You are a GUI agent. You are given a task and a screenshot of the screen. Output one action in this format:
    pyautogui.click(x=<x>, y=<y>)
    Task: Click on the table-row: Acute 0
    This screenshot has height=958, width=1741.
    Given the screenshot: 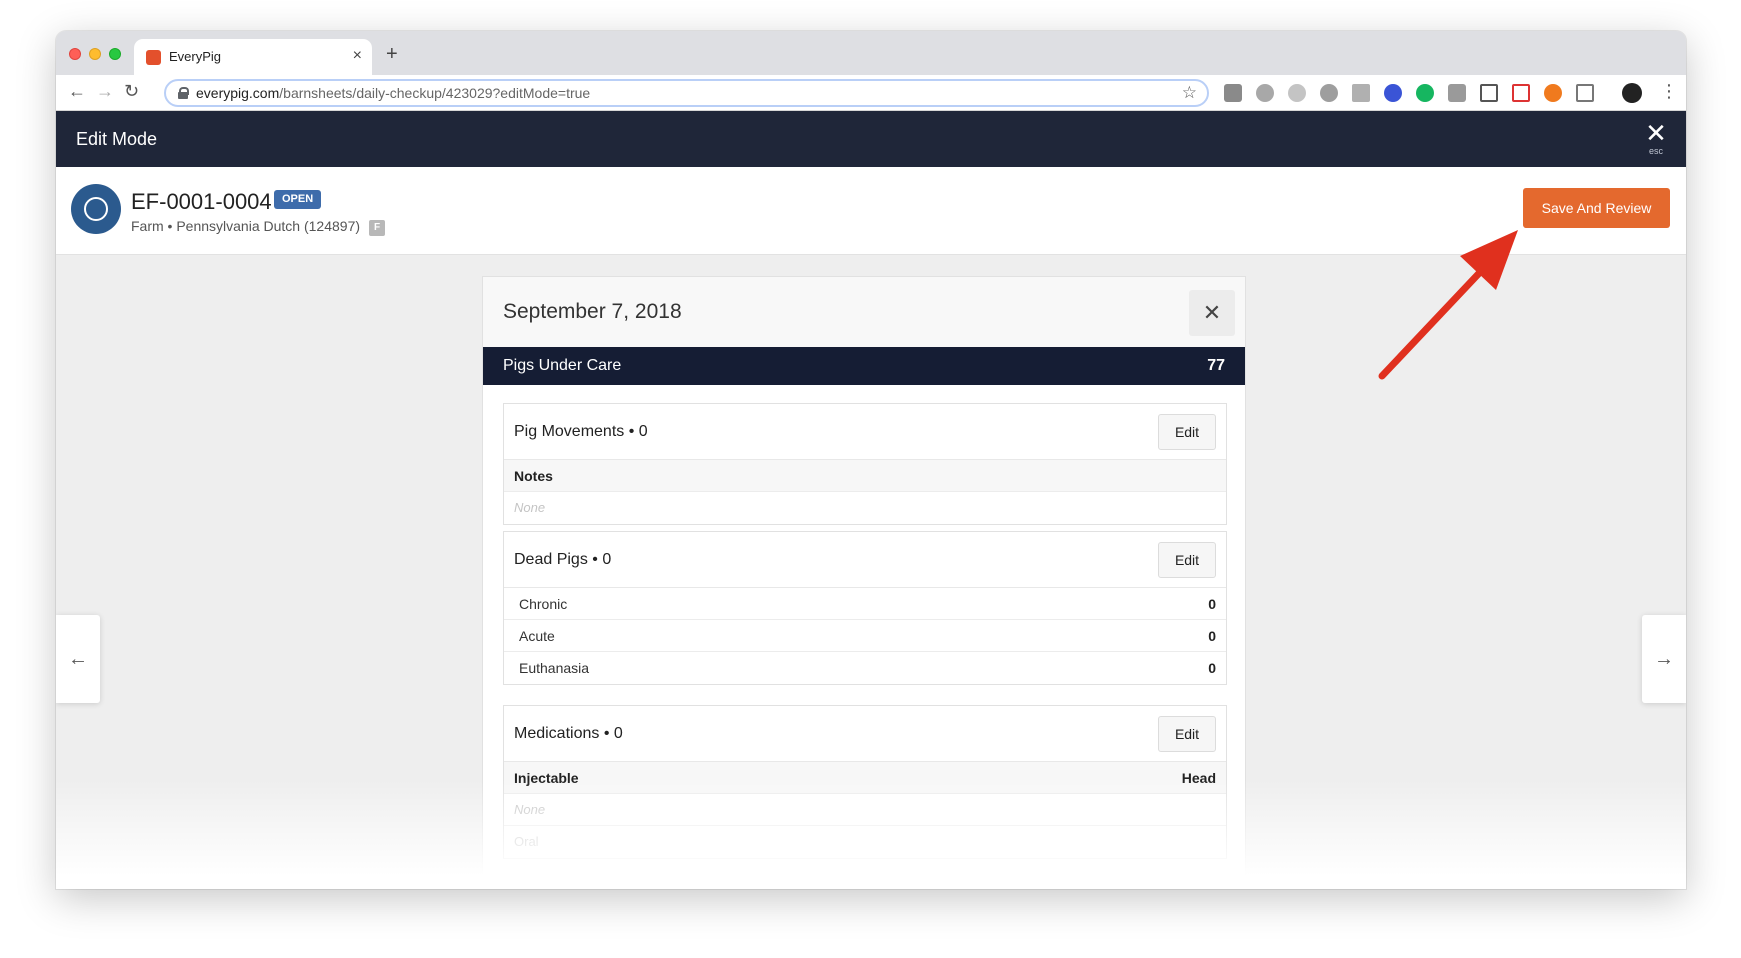 What is the action you would take?
    pyautogui.click(x=865, y=636)
    